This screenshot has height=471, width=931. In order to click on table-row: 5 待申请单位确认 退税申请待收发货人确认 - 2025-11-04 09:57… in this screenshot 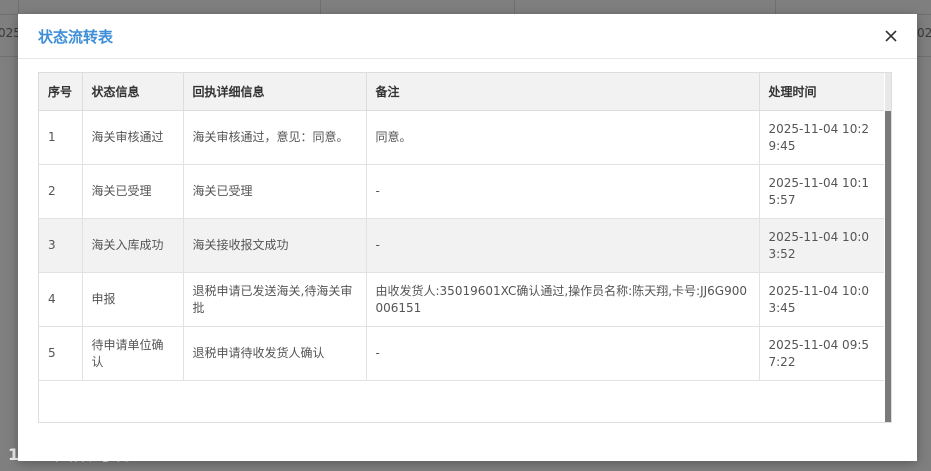, I will do `click(461, 353)`.